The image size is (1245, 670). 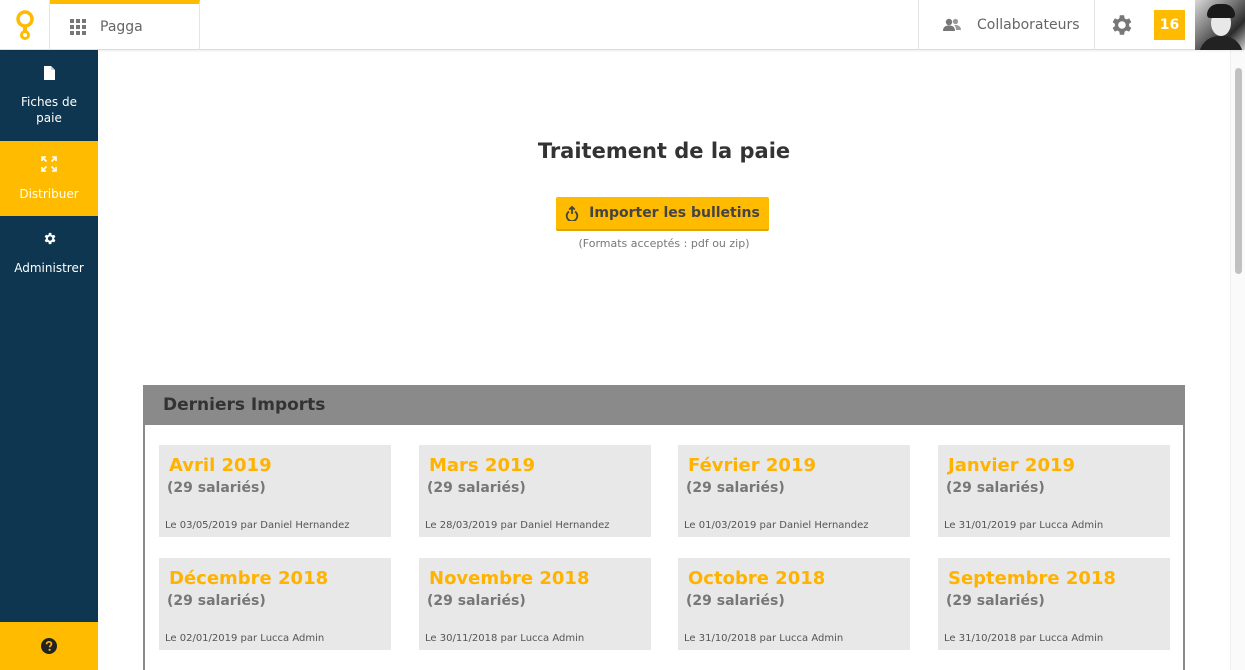 What do you see at coordinates (48, 109) in the screenshot?
I see `sidebar-item-label: Fiches de paie` at bounding box center [48, 109].